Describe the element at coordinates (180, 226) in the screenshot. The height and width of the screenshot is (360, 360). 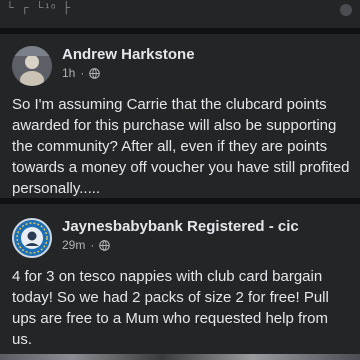
I see `post-author: Jaynesbabybank Registered - cic` at that location.